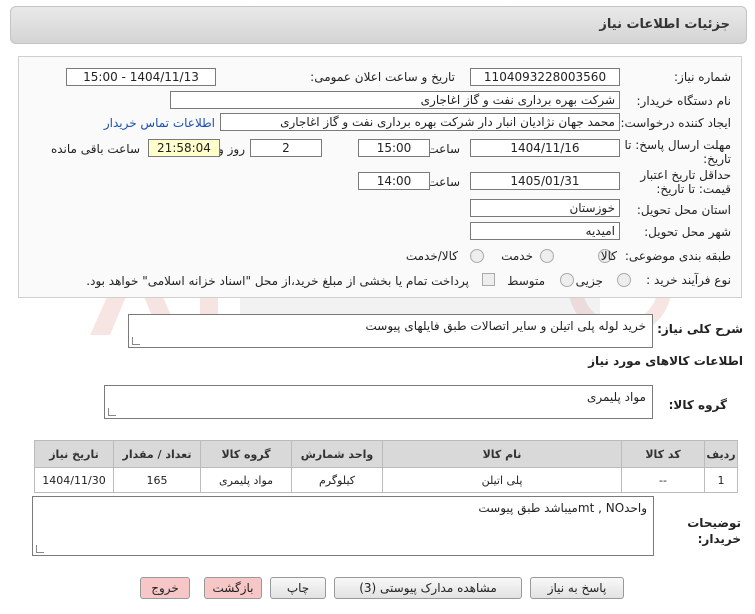 This screenshot has height=614, width=755. I want to click on category-label: طبقه بندی موضوعی:, so click(677, 256).